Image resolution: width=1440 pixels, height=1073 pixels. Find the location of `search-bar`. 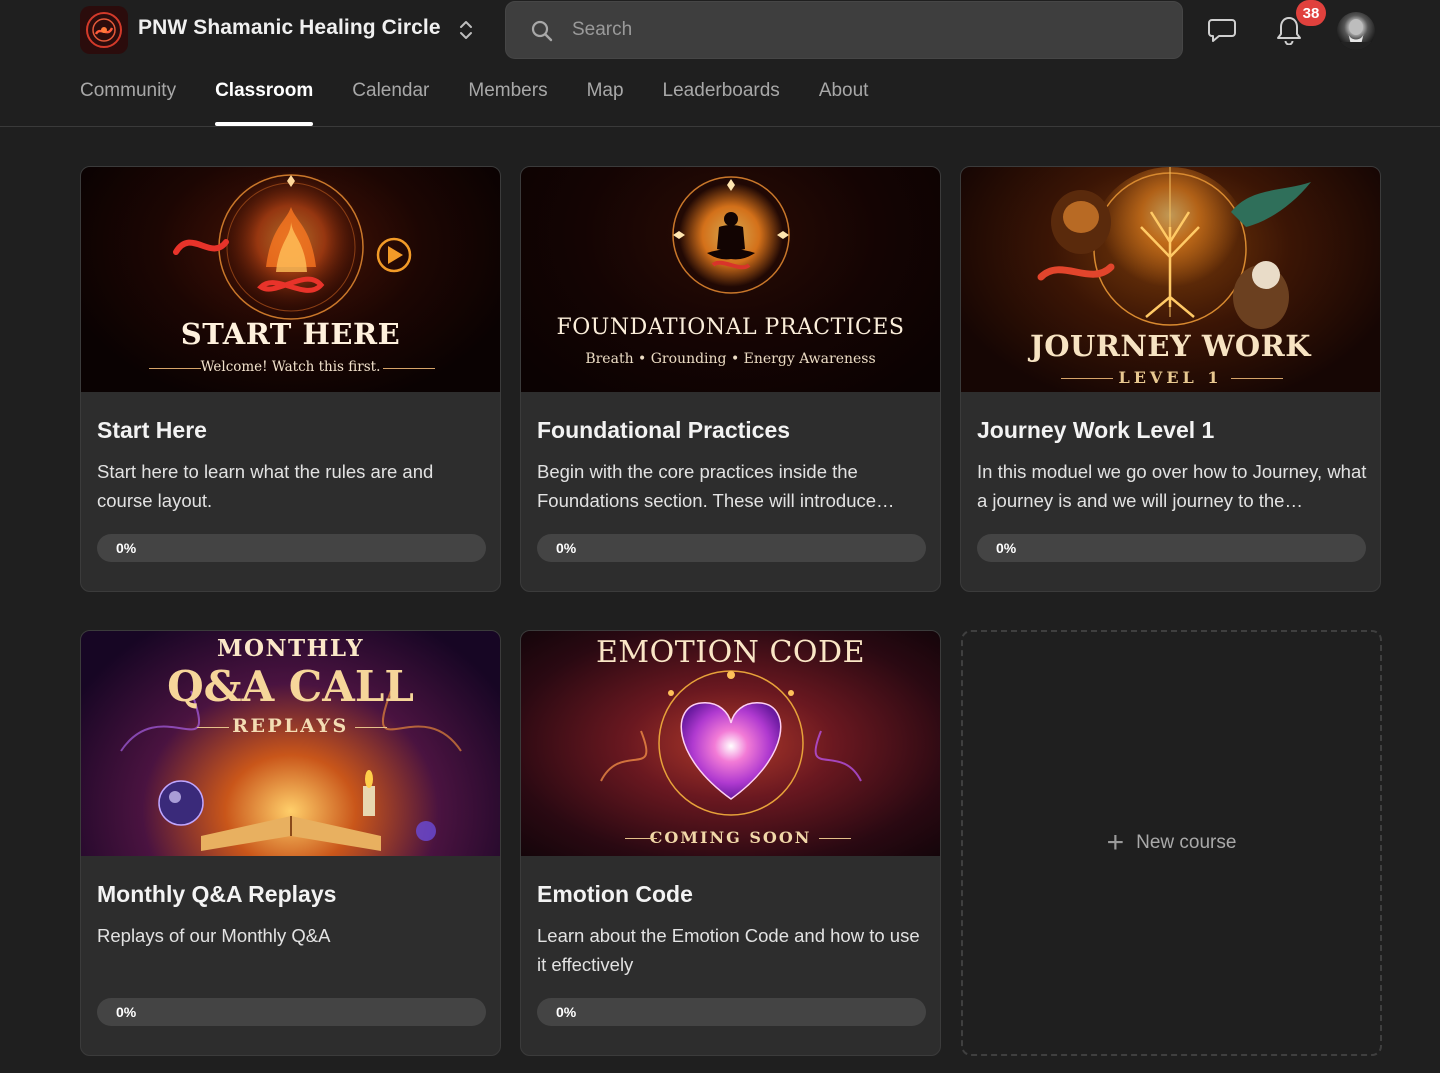

search-bar is located at coordinates (844, 30).